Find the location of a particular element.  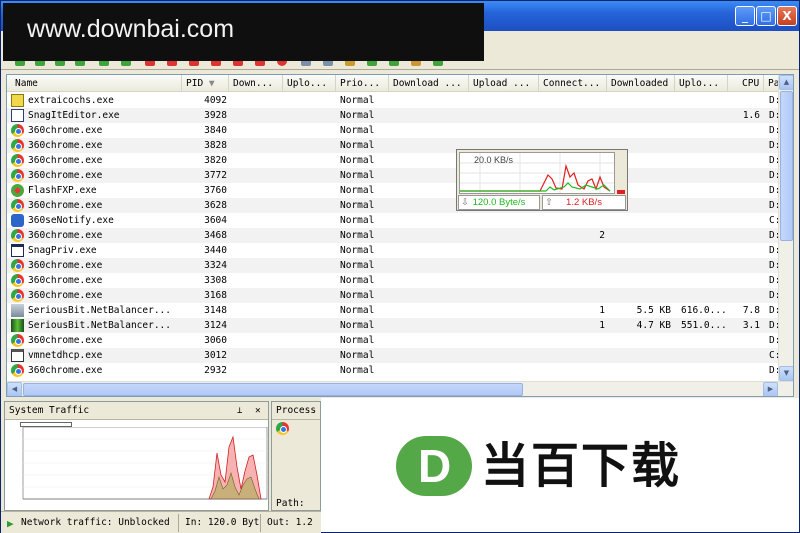

minimize-button: _ is located at coordinates (745, 16).